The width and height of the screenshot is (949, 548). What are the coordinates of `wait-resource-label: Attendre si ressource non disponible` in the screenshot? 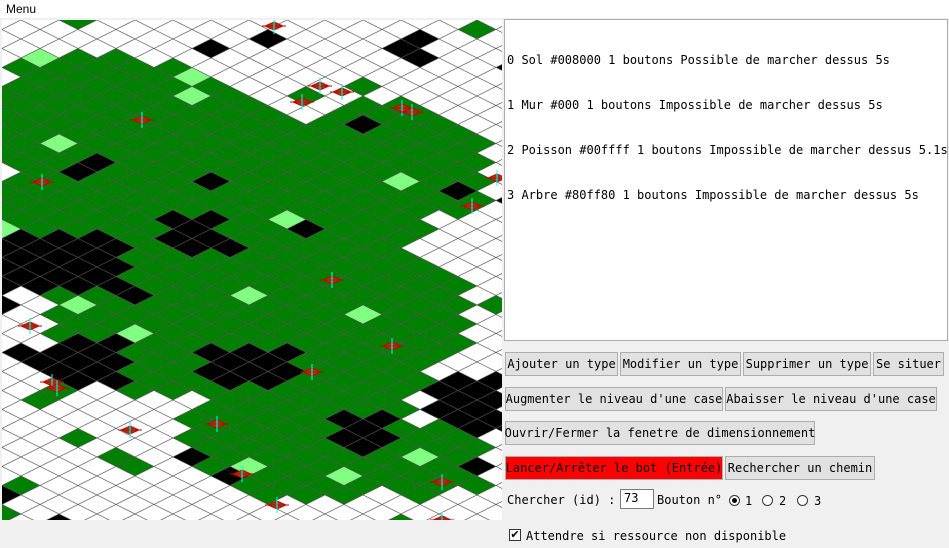 It's located at (656, 536).